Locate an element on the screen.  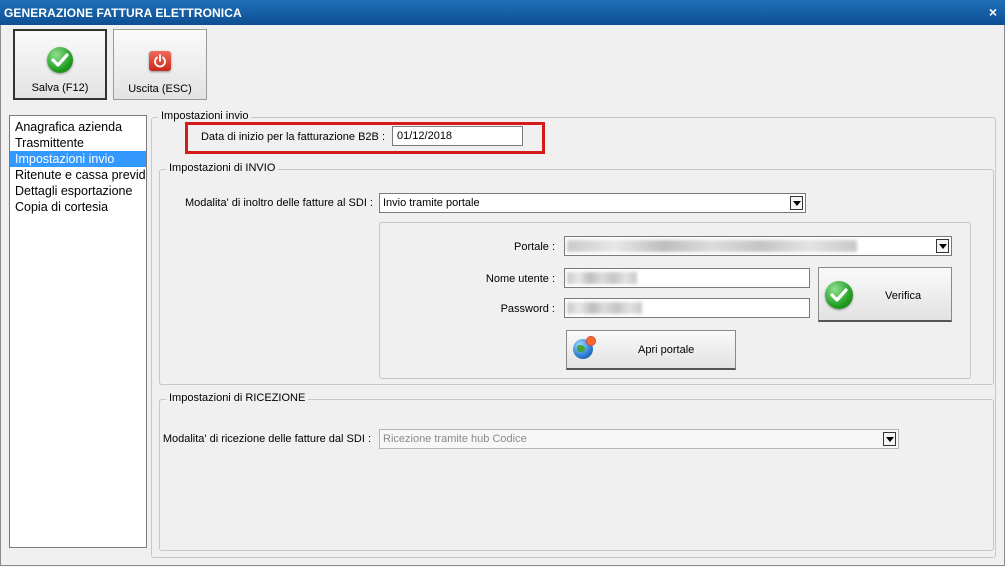
group-title: Impostazioni invio is located at coordinates (205, 116).